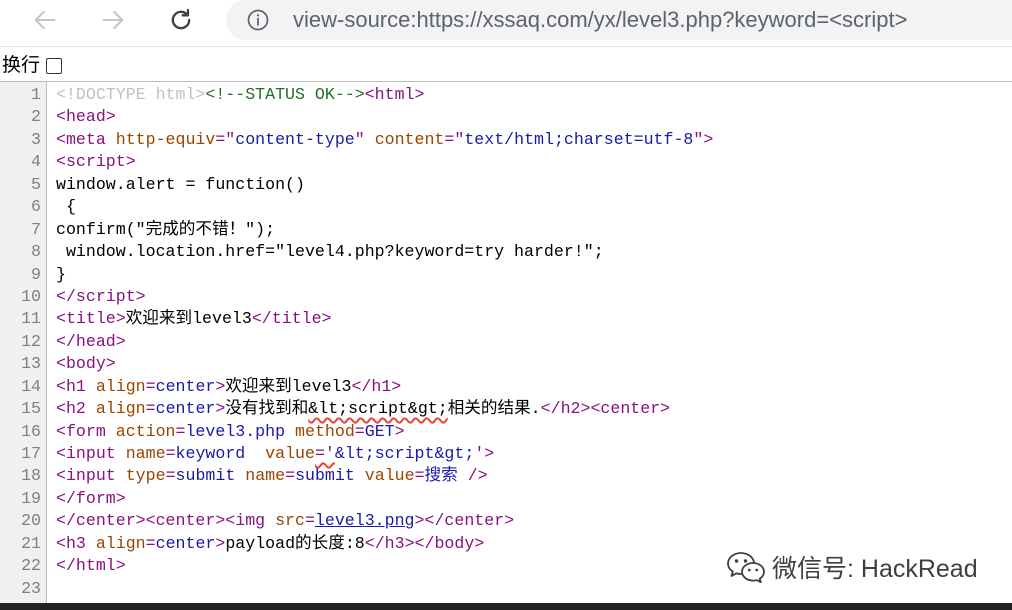  What do you see at coordinates (210, 453) in the screenshot?
I see `html-attribute-value: keyword` at bounding box center [210, 453].